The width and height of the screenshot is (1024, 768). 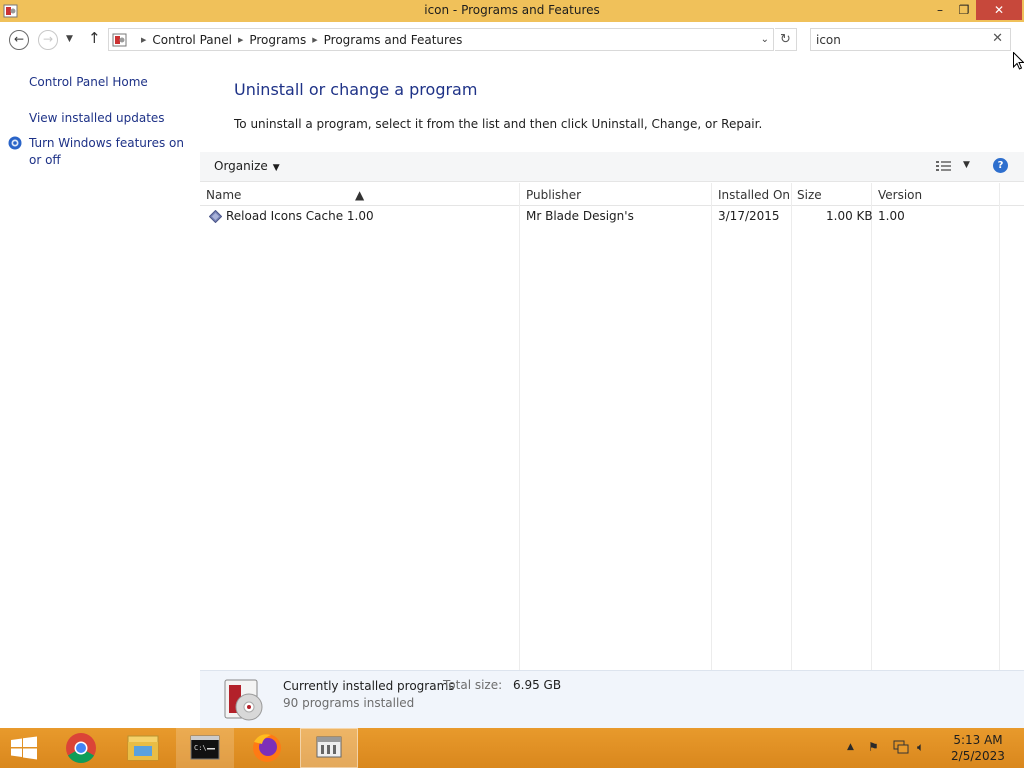 I want to click on clock: 5:13 AM 2/5/2023, so click(x=978, y=748).